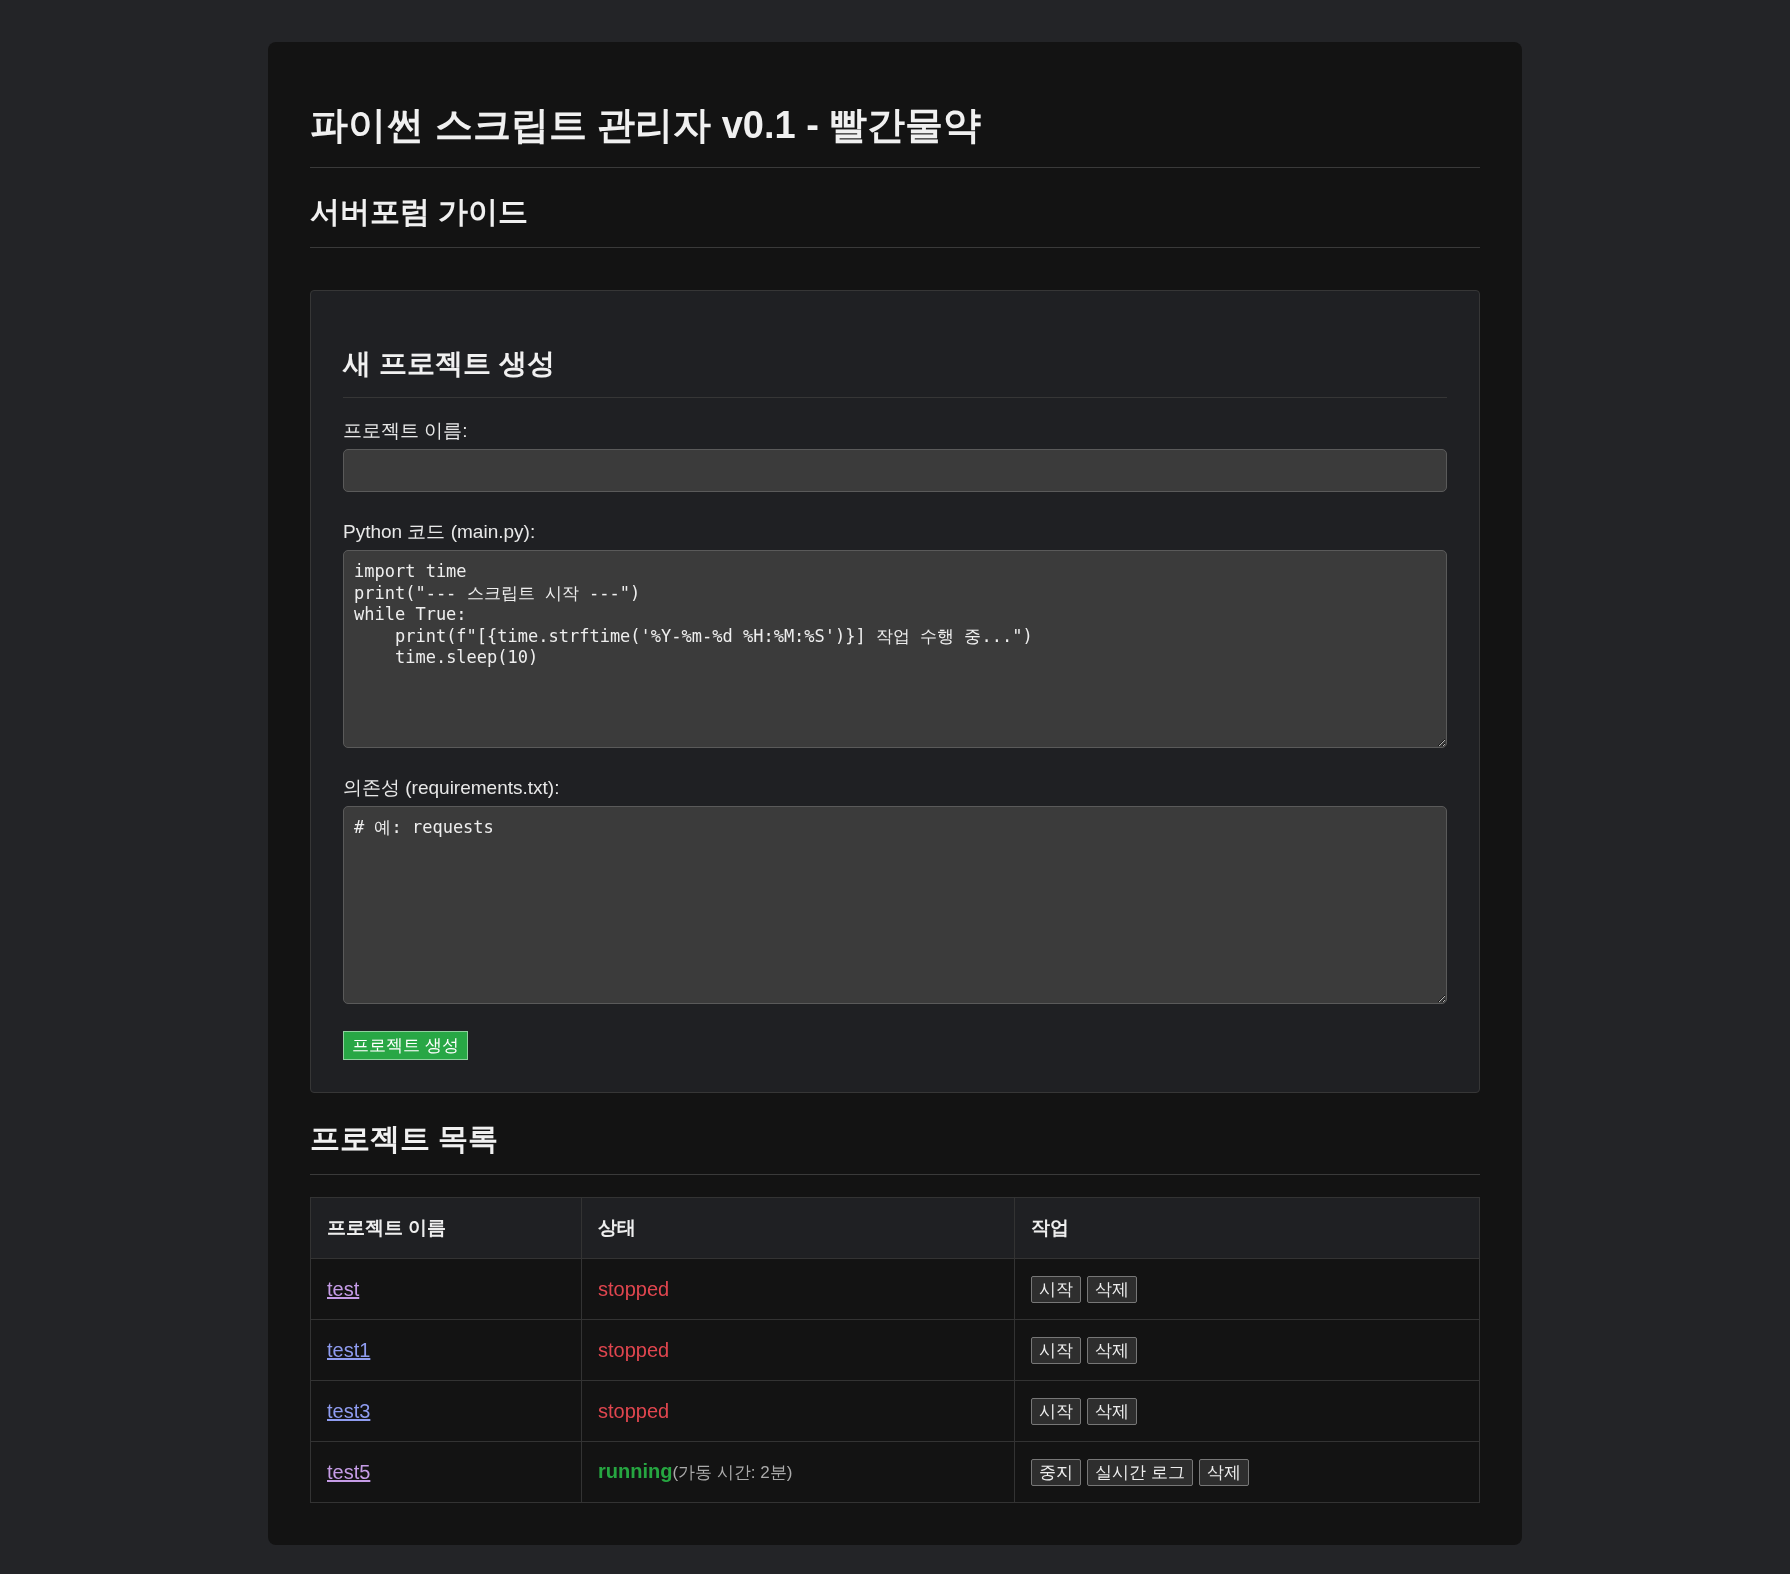 The height and width of the screenshot is (1574, 1790). I want to click on page-title: 파이썬 스크립트 관리자 v0.1 - 빨간물약, so click(895, 134).